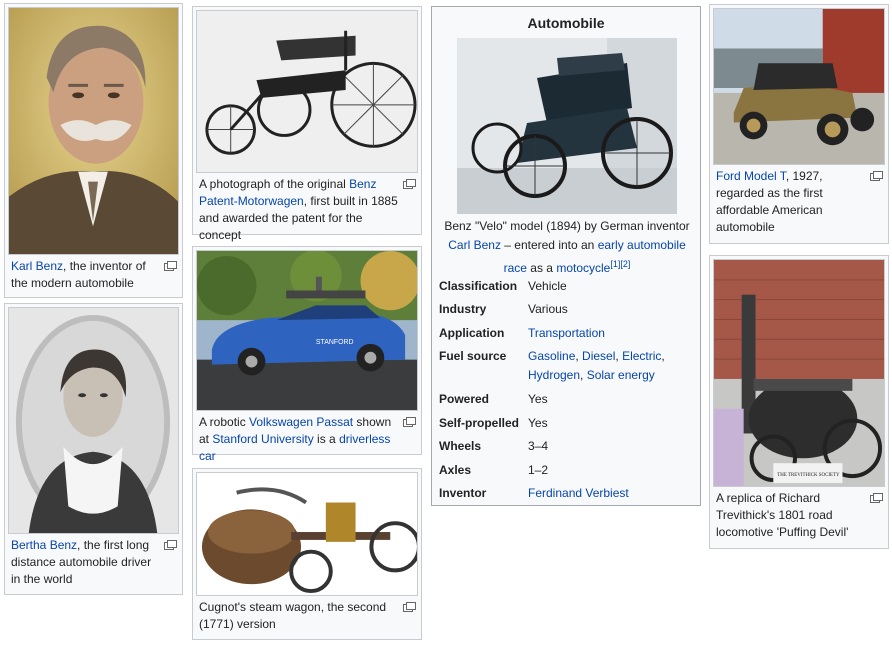  Describe the element at coordinates (547, 286) in the screenshot. I see `row-value: Vehicle` at that location.